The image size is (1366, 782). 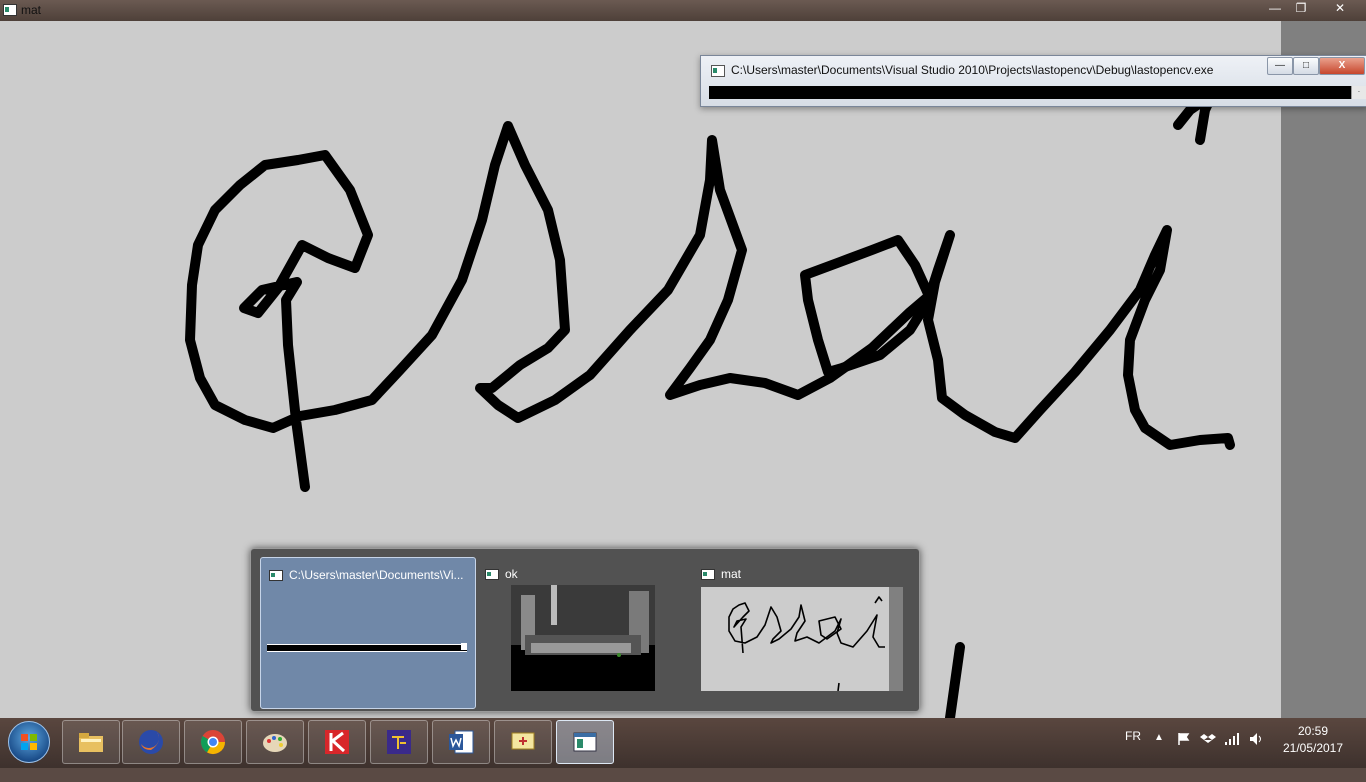 What do you see at coordinates (802, 639) in the screenshot?
I see `mat-thumb-preview` at bounding box center [802, 639].